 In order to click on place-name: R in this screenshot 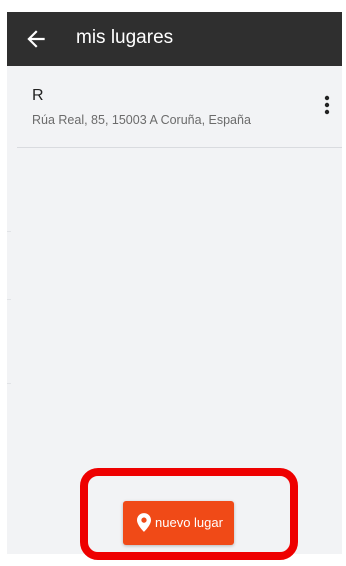, I will do `click(38, 95)`.